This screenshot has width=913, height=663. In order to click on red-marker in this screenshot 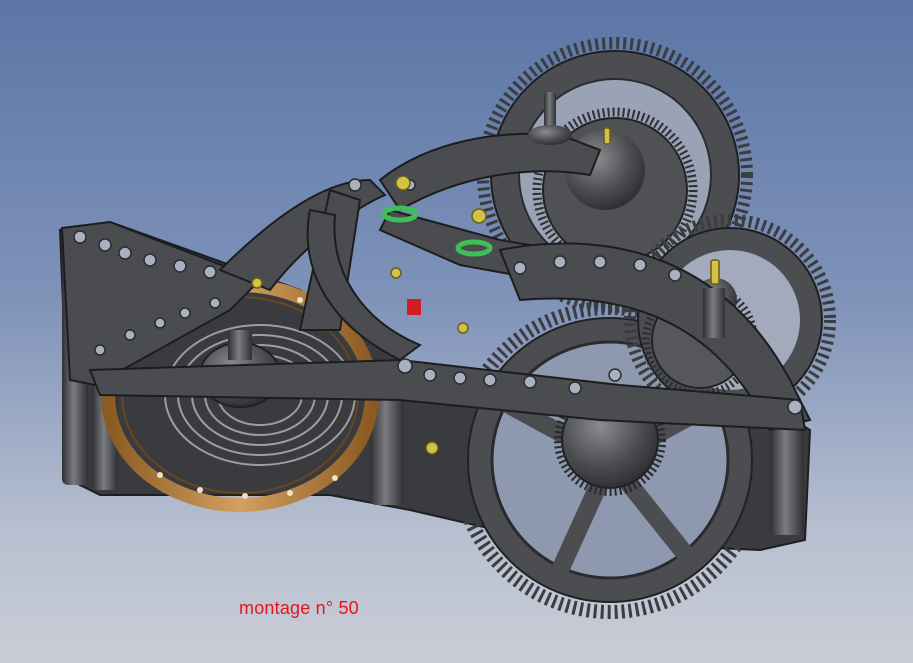, I will do `click(414, 307)`.